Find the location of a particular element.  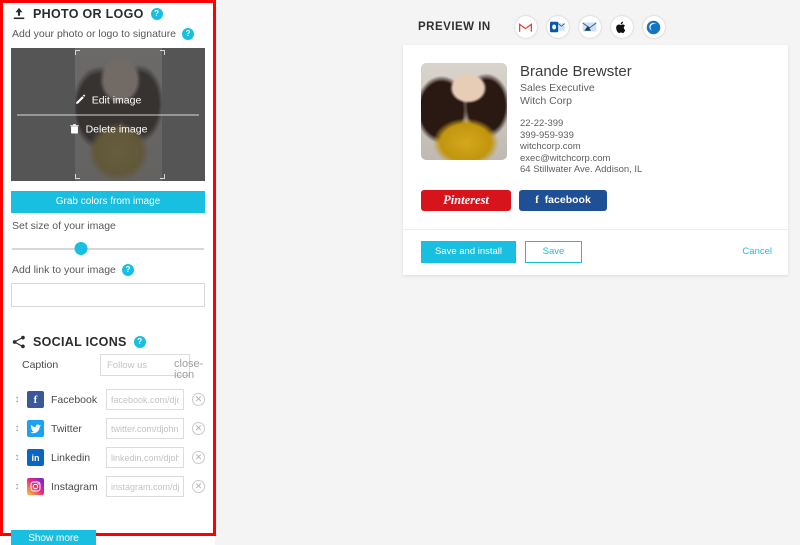

signature-phone-2: 399-959-939 is located at coordinates (547, 135).